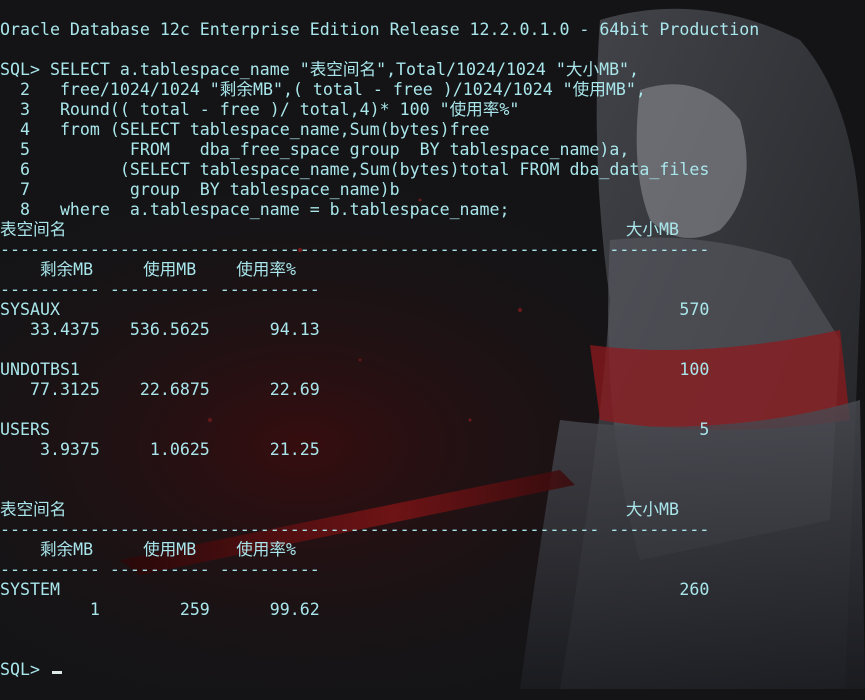  What do you see at coordinates (355, 309) in the screenshot?
I see `result-line: SYSAUX 570` at bounding box center [355, 309].